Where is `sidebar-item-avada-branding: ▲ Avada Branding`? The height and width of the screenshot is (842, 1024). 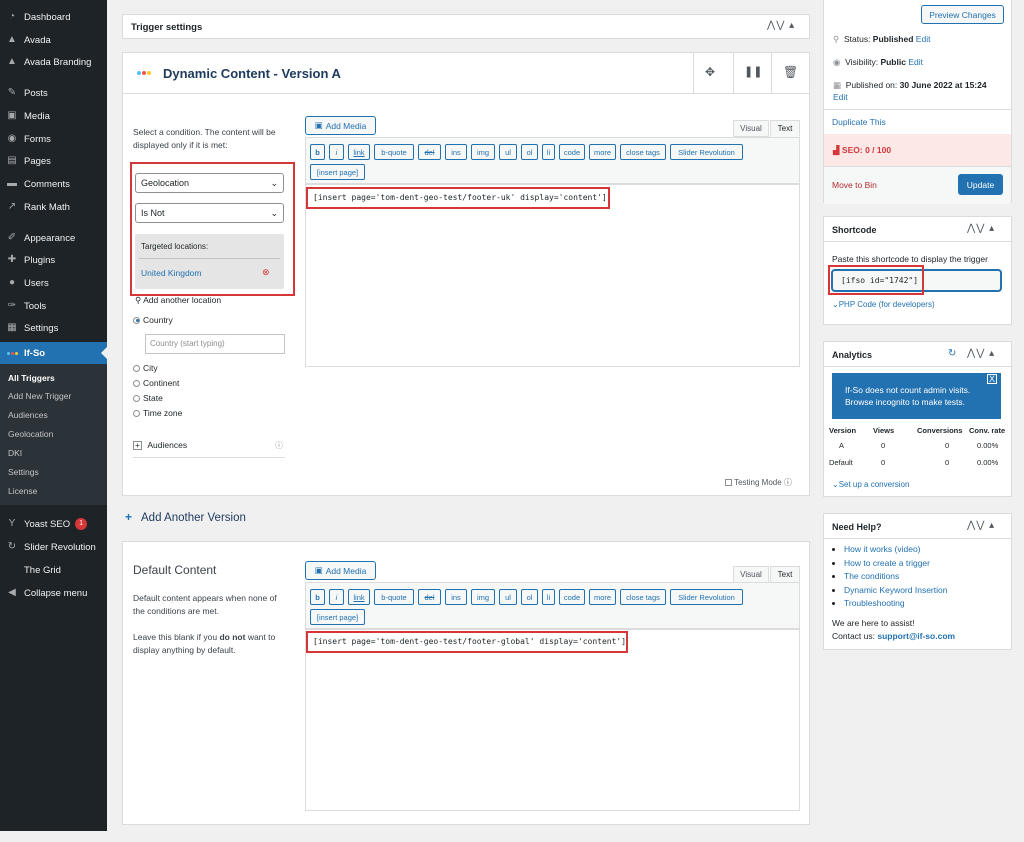
sidebar-item-avada-branding: ▲ Avada Branding is located at coordinates (53, 62).